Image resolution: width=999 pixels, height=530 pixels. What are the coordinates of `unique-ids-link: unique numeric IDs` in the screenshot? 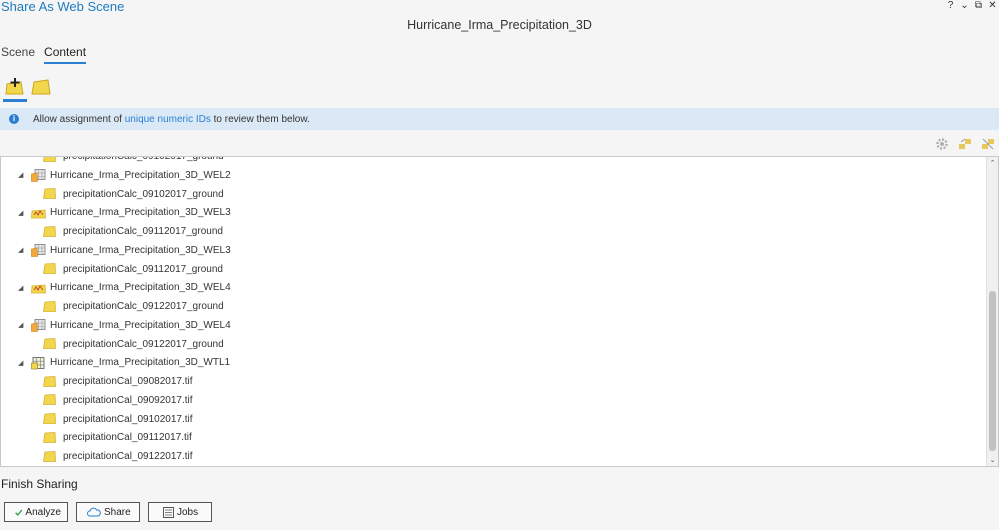 It's located at (168, 119).